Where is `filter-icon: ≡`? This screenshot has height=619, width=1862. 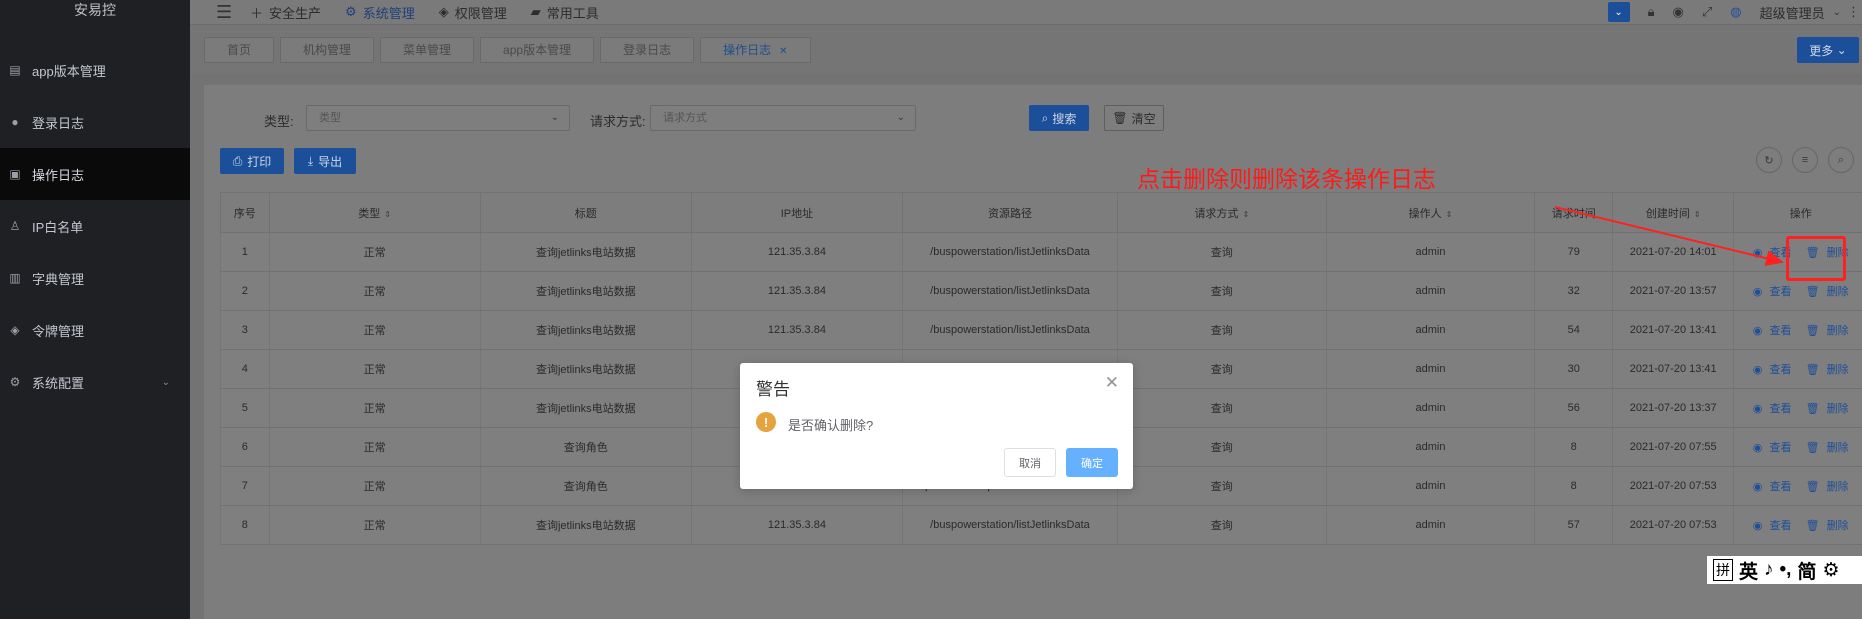 filter-icon: ≡ is located at coordinates (1805, 160).